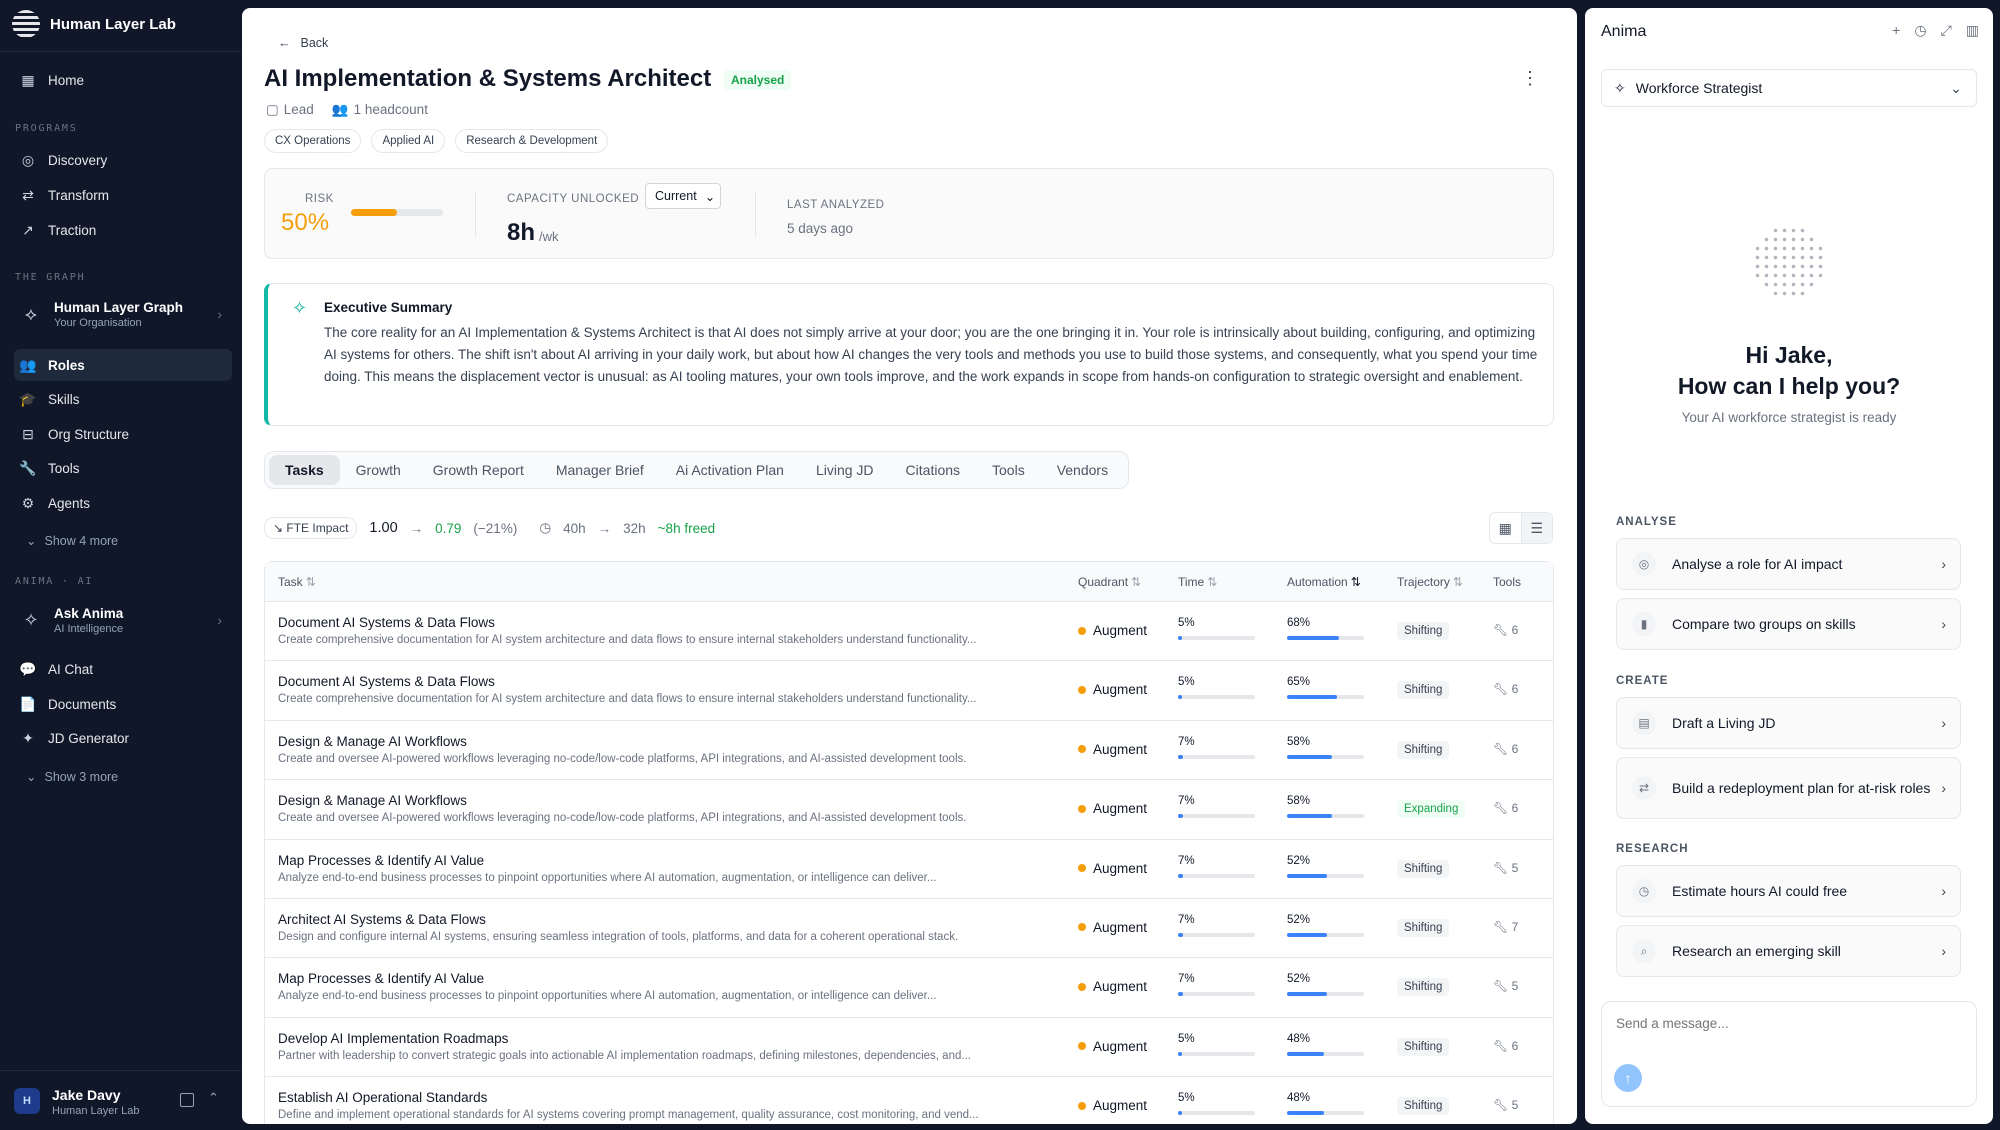  I want to click on sidebar-toggle-icon, so click(187, 1100).